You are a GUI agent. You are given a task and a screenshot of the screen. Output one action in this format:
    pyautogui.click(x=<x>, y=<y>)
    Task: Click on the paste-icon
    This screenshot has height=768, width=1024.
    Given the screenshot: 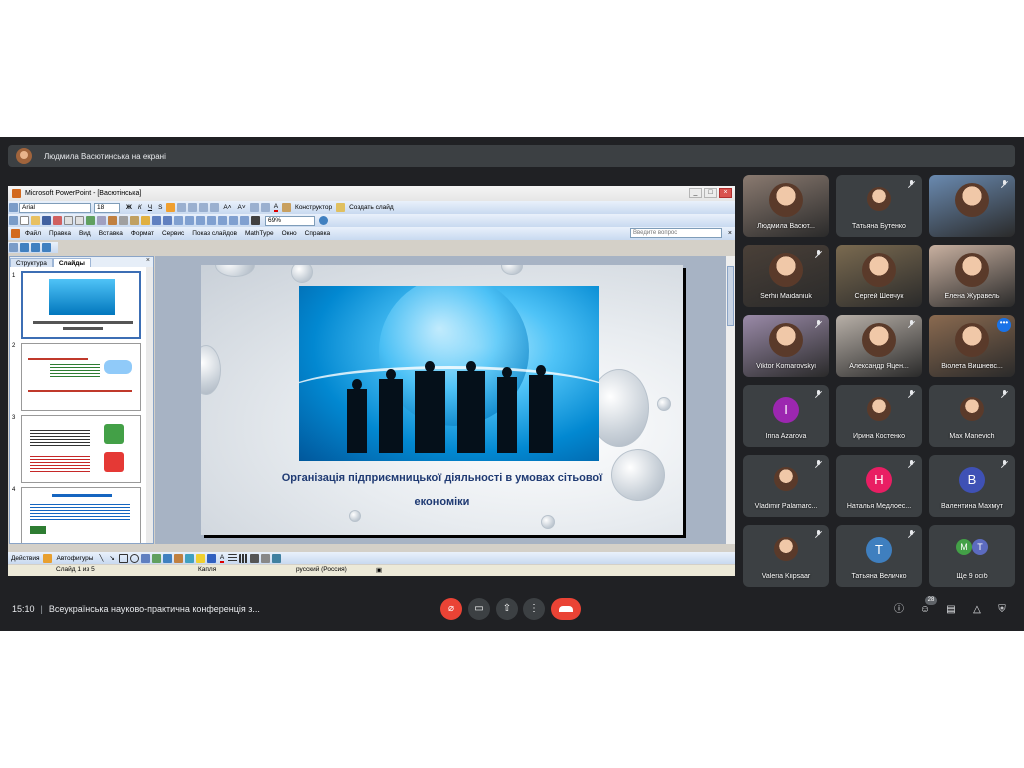 What is the action you would take?
    pyautogui.click(x=134, y=220)
    